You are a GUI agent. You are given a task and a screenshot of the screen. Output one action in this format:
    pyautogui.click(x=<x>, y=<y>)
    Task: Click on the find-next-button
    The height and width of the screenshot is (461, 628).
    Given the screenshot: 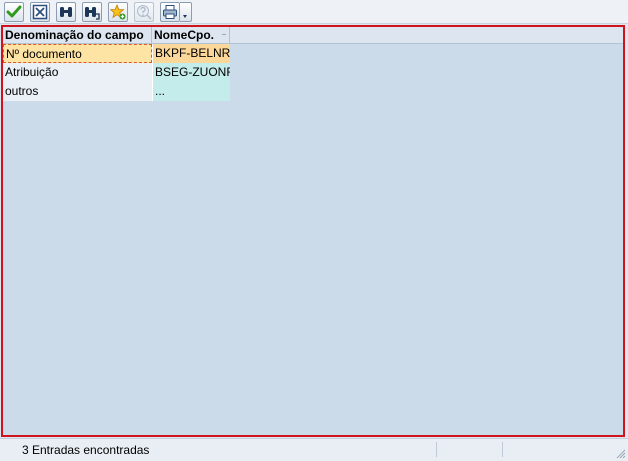 What is the action you would take?
    pyautogui.click(x=92, y=12)
    